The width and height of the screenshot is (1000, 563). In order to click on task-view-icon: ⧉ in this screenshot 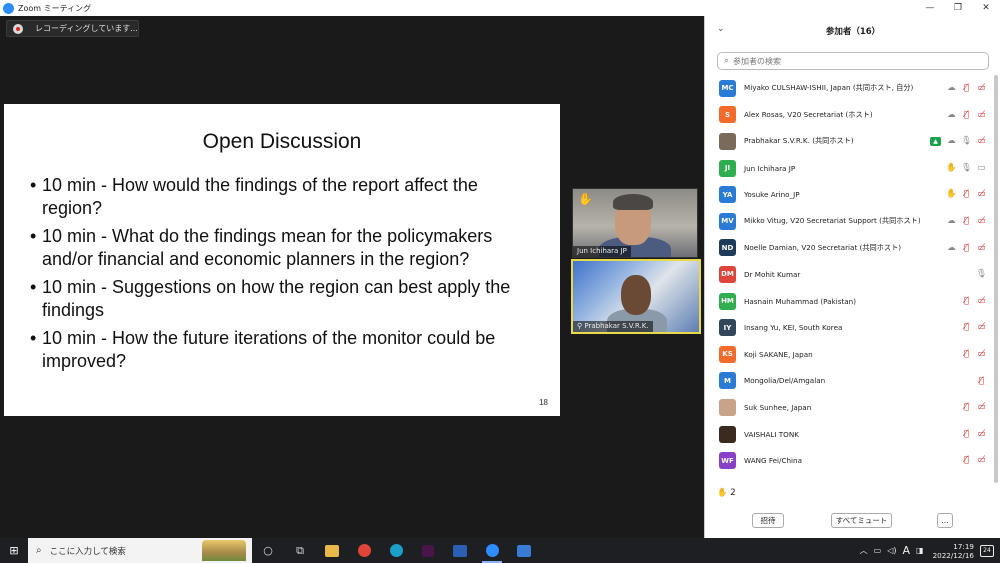, I will do `click(300, 550)`.